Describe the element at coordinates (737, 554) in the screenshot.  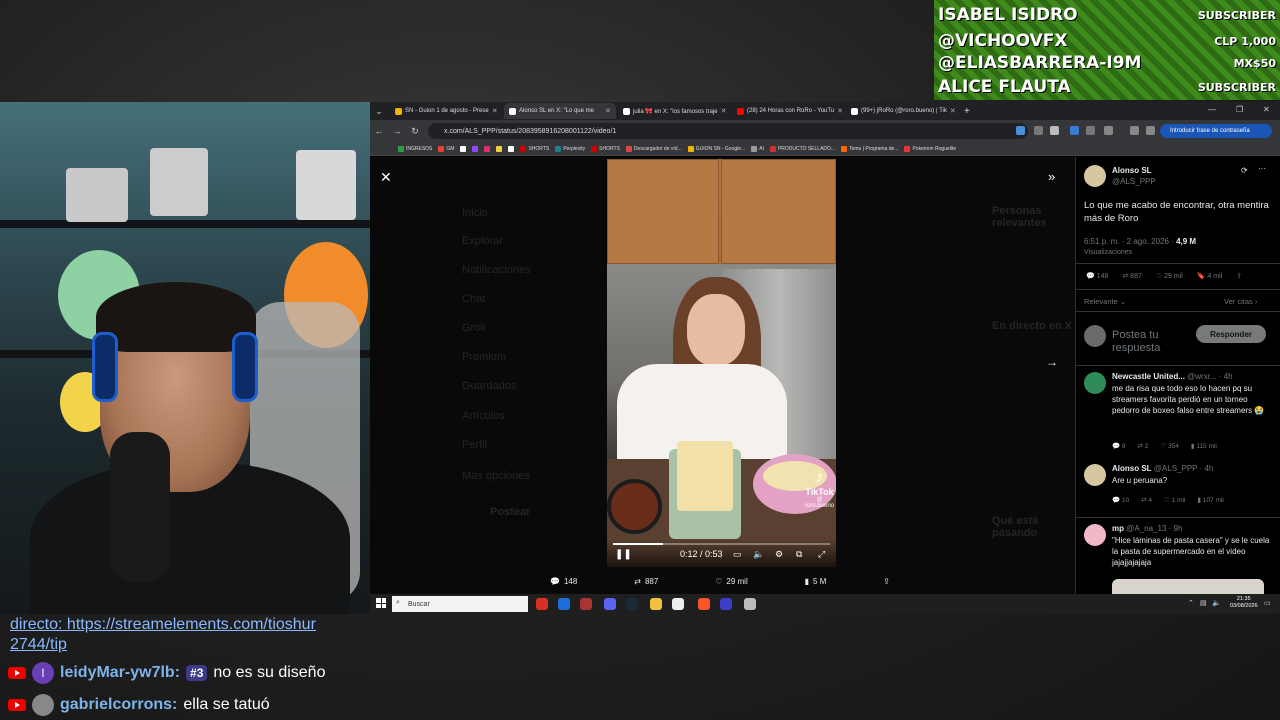
I see `captions-icon: ▭` at that location.